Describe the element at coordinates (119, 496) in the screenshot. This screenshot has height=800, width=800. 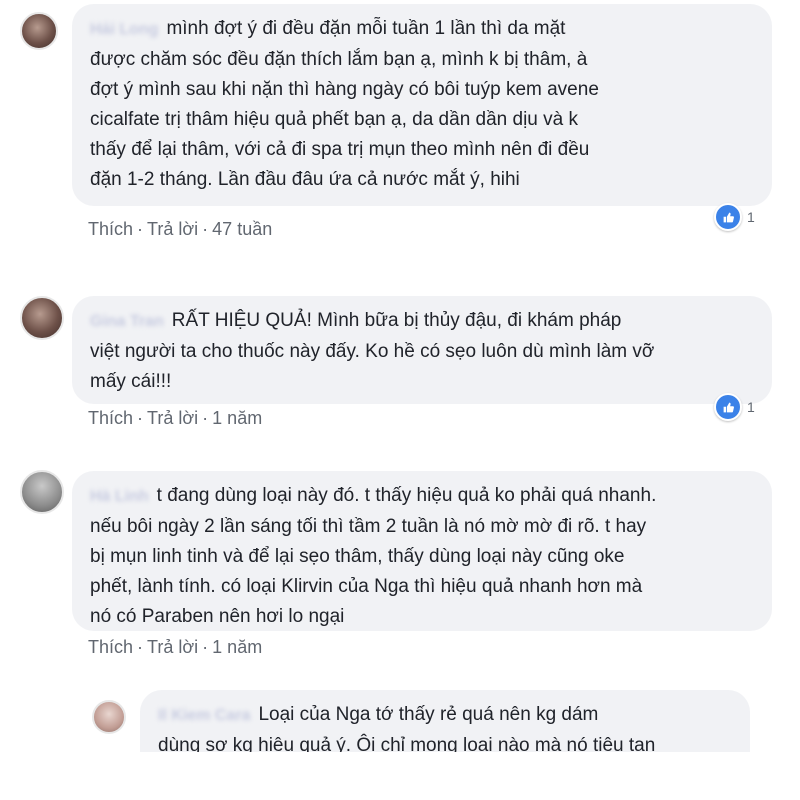
I see `comment-author: Hà Linh` at that location.